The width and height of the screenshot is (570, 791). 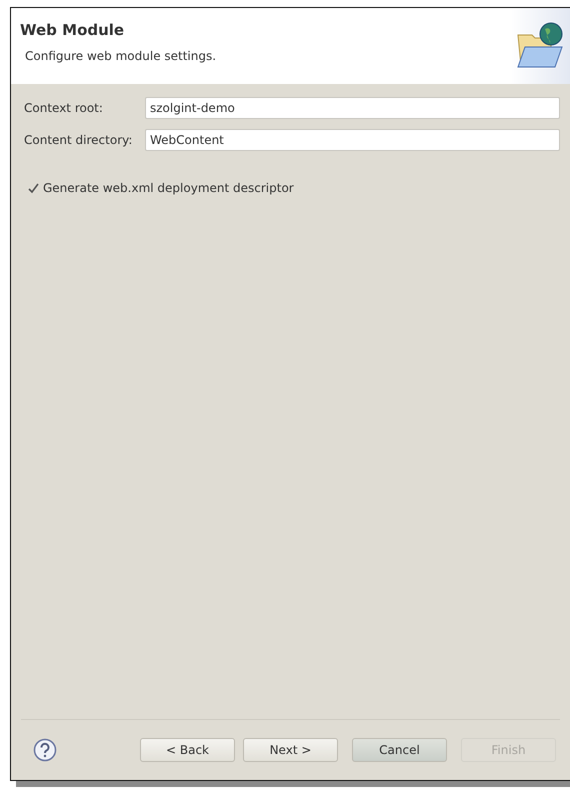 I want to click on text-field: WebContent, so click(x=352, y=140).